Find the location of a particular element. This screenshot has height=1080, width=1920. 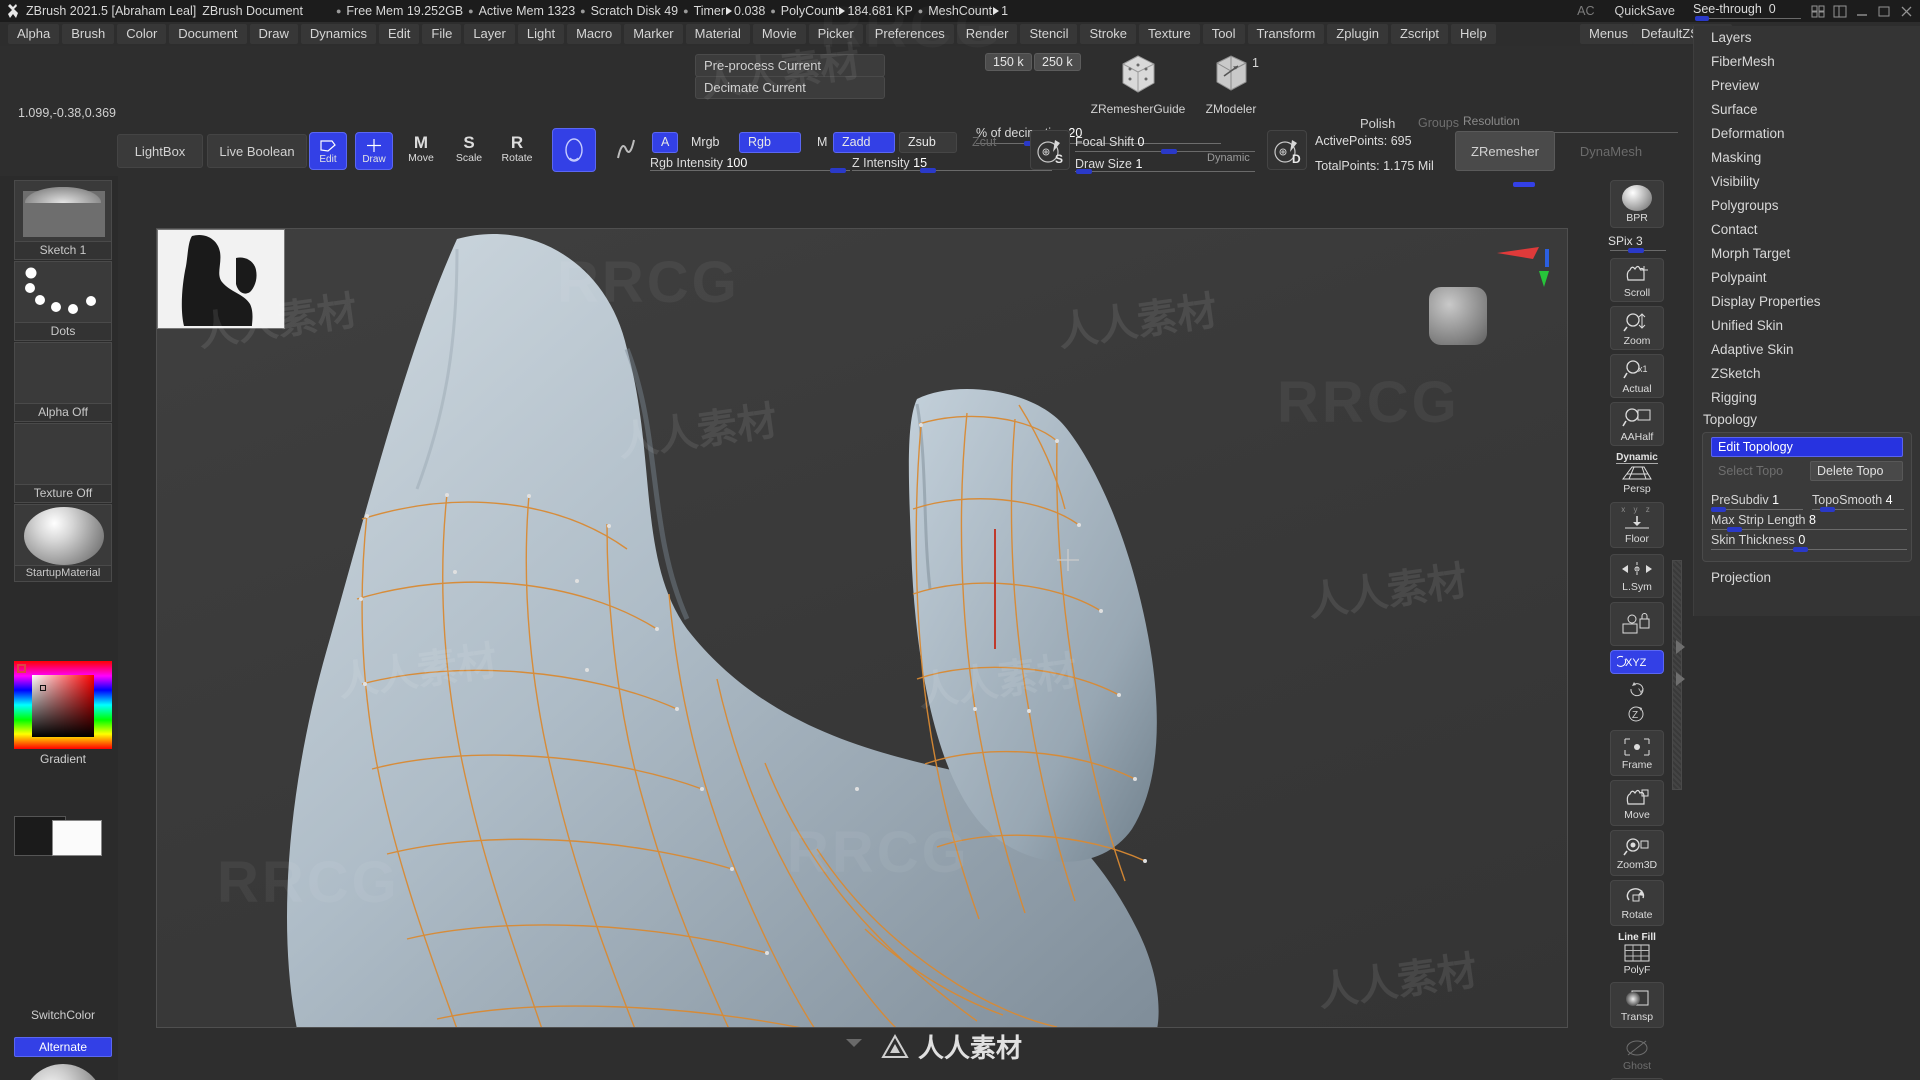

lightbox-button: LightBox is located at coordinates (160, 151).